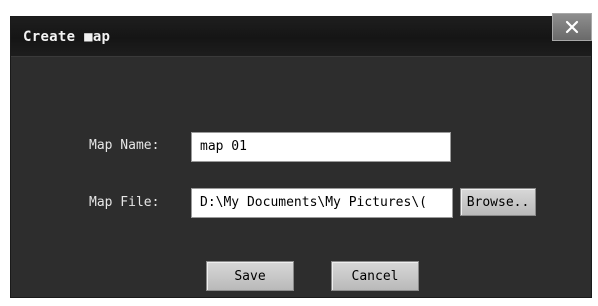  I want to click on dialog-title: Create ■ap, so click(67, 37).